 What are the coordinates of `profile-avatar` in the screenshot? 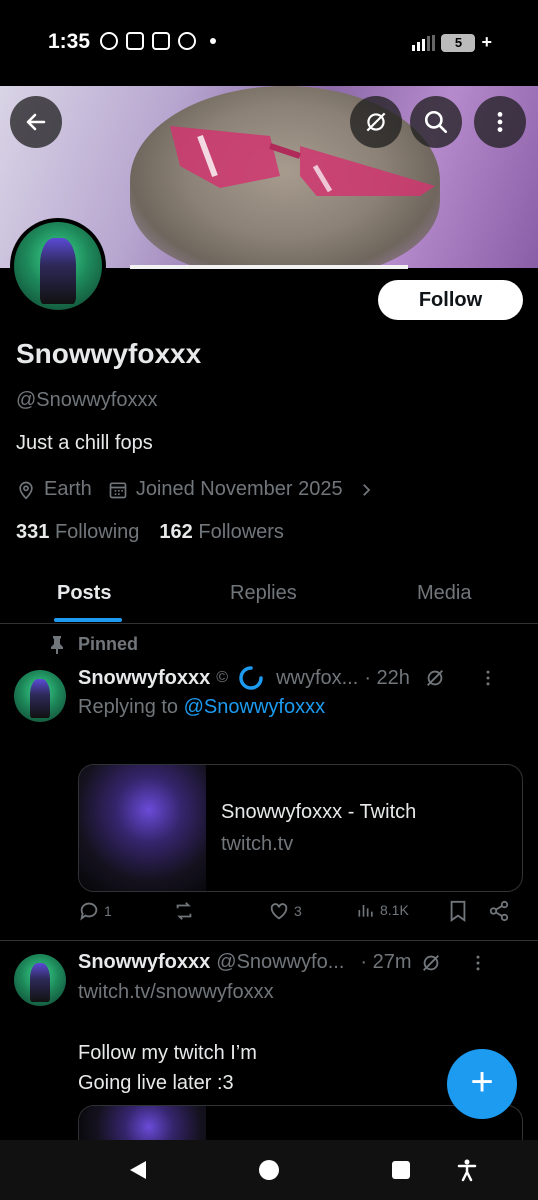 It's located at (58, 266).